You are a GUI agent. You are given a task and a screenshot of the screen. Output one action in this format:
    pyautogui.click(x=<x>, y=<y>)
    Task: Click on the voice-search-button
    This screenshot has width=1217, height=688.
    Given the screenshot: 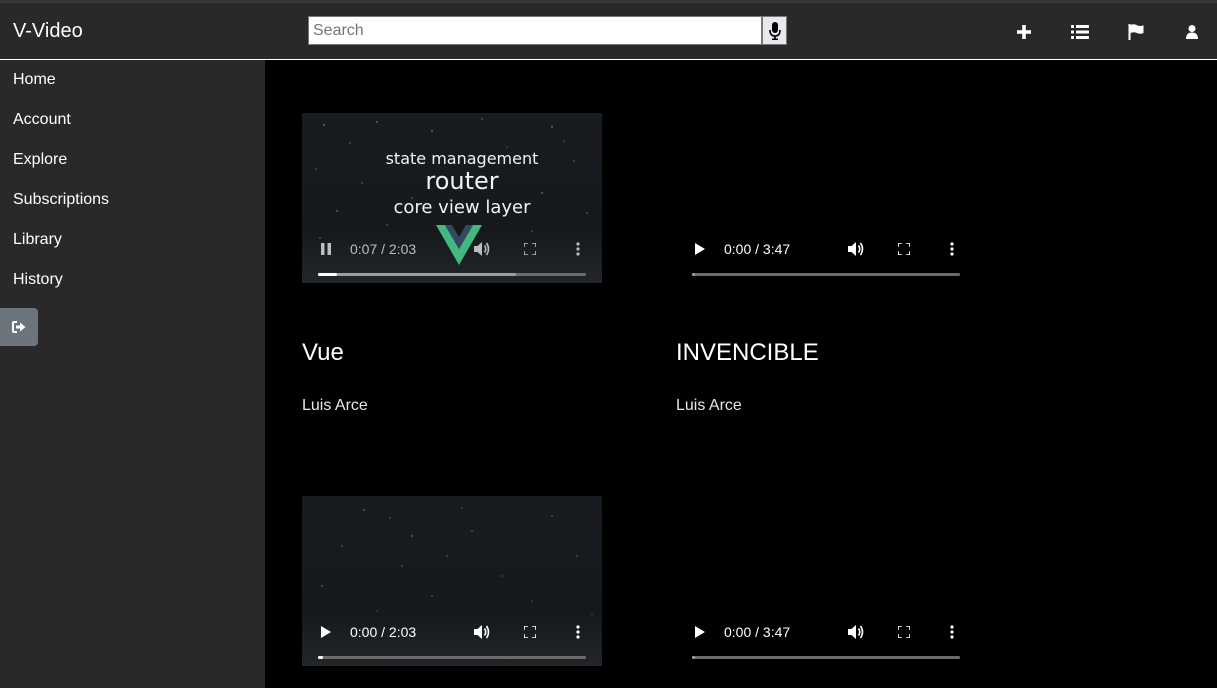 What is the action you would take?
    pyautogui.click(x=774, y=30)
    